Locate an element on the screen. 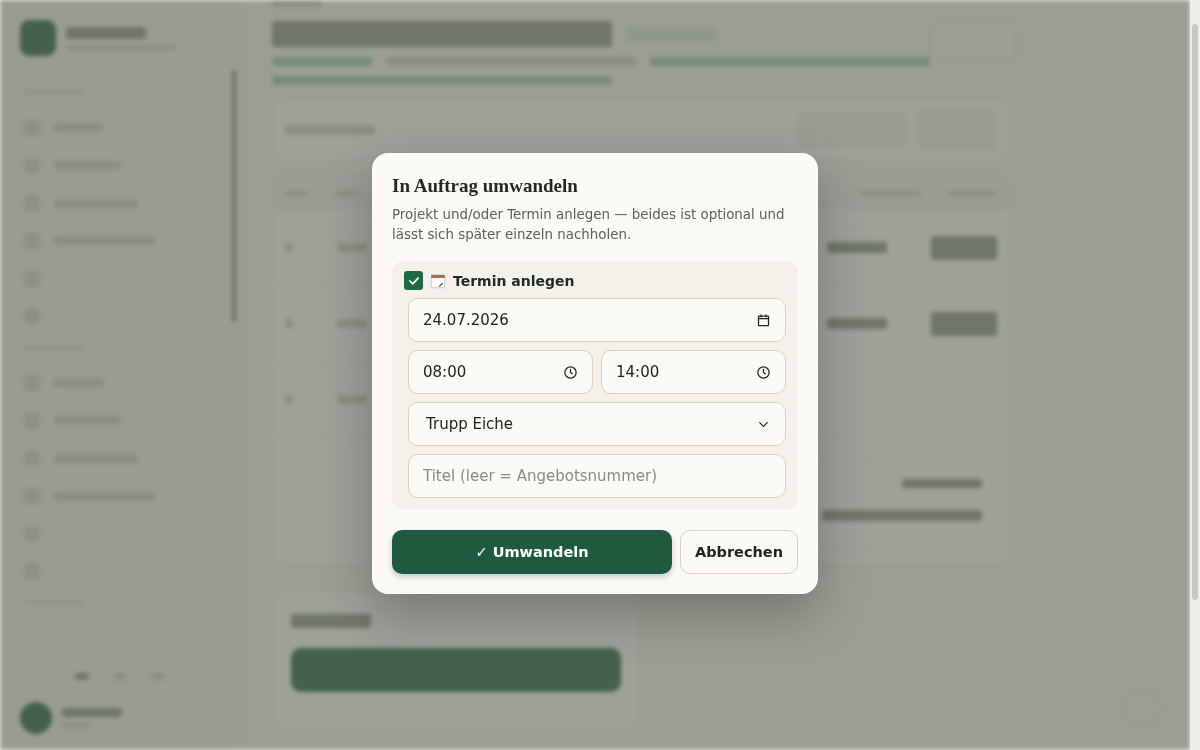 This screenshot has width=1200, height=750. end-time-field: 14:00 is located at coordinates (693, 372).